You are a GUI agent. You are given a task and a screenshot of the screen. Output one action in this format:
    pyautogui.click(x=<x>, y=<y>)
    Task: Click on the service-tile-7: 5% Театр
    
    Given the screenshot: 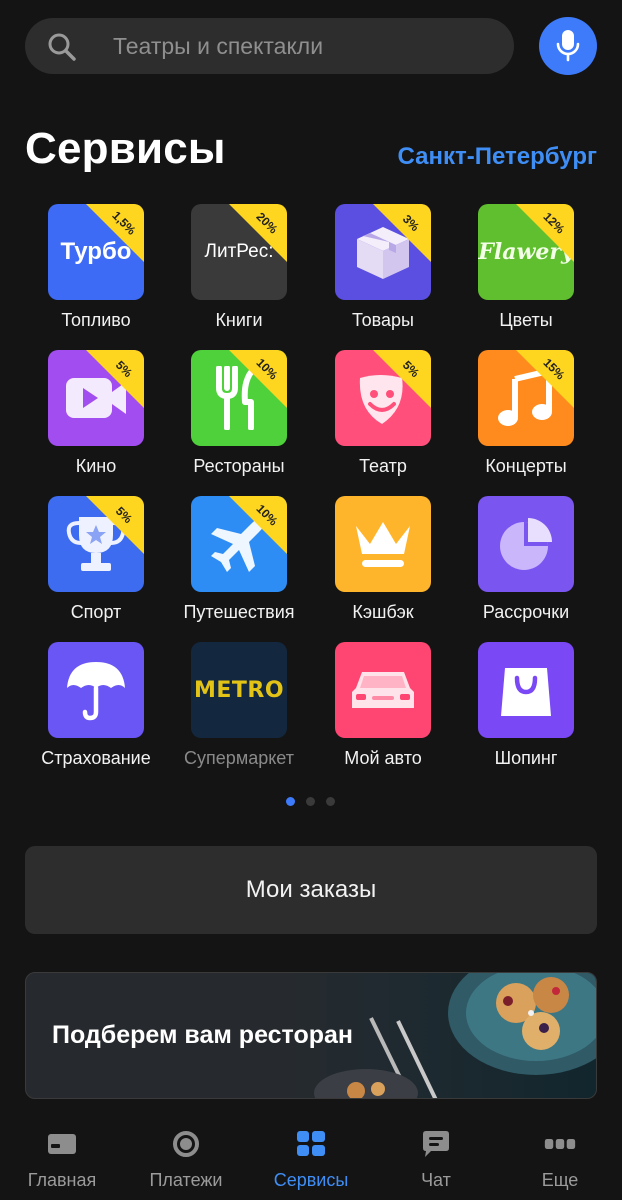 What is the action you would take?
    pyautogui.click(x=383, y=415)
    